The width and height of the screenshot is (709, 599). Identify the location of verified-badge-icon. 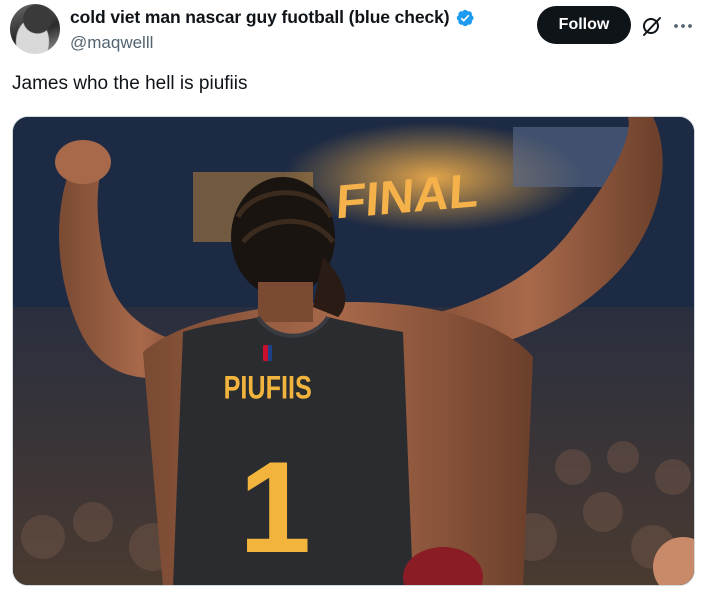
(465, 17).